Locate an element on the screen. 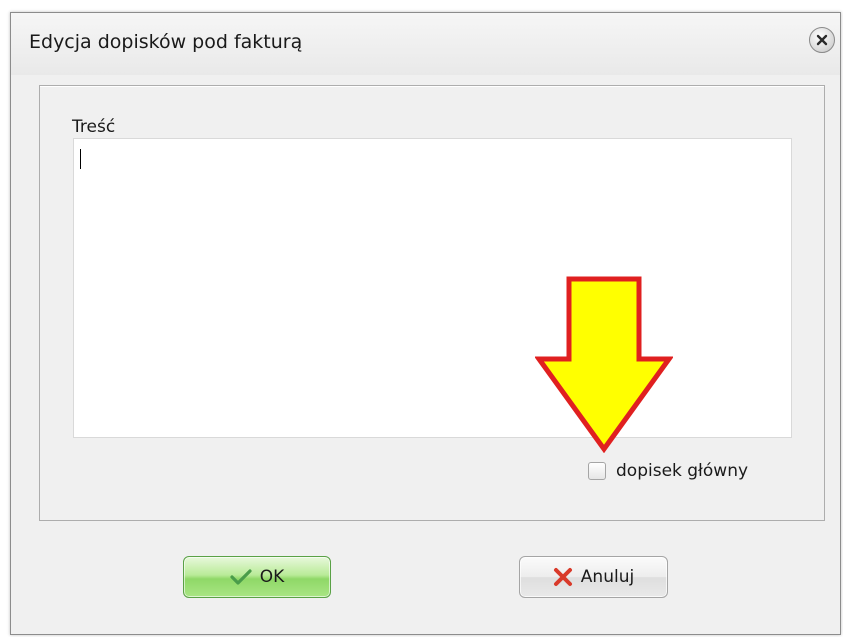 The height and width of the screenshot is (637, 843). cross-icon is located at coordinates (563, 577).